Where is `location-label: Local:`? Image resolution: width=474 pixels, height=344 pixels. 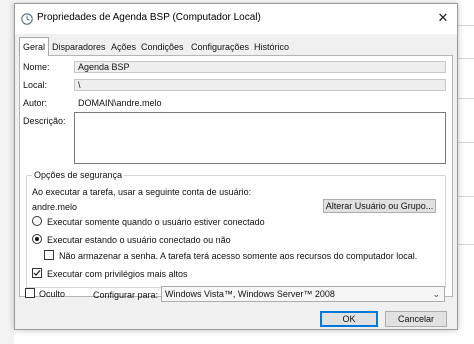
location-label: Local: is located at coordinates (35, 85).